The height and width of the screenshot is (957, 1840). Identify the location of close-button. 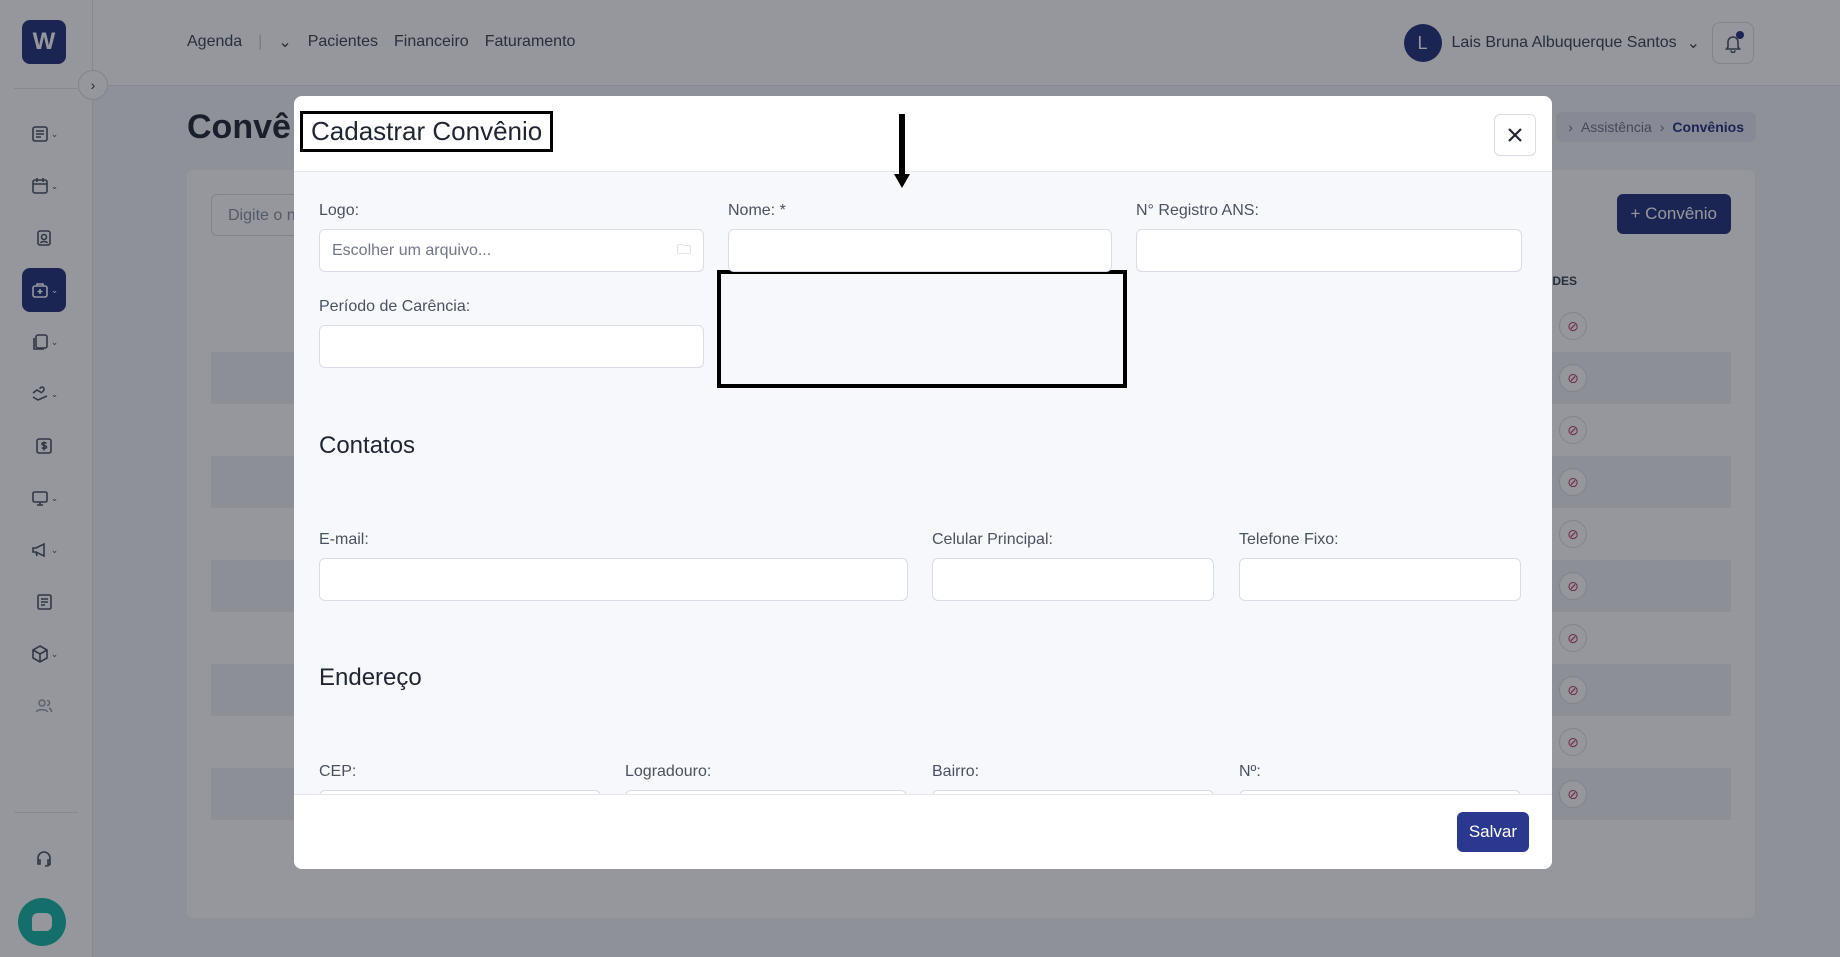
(1515, 135).